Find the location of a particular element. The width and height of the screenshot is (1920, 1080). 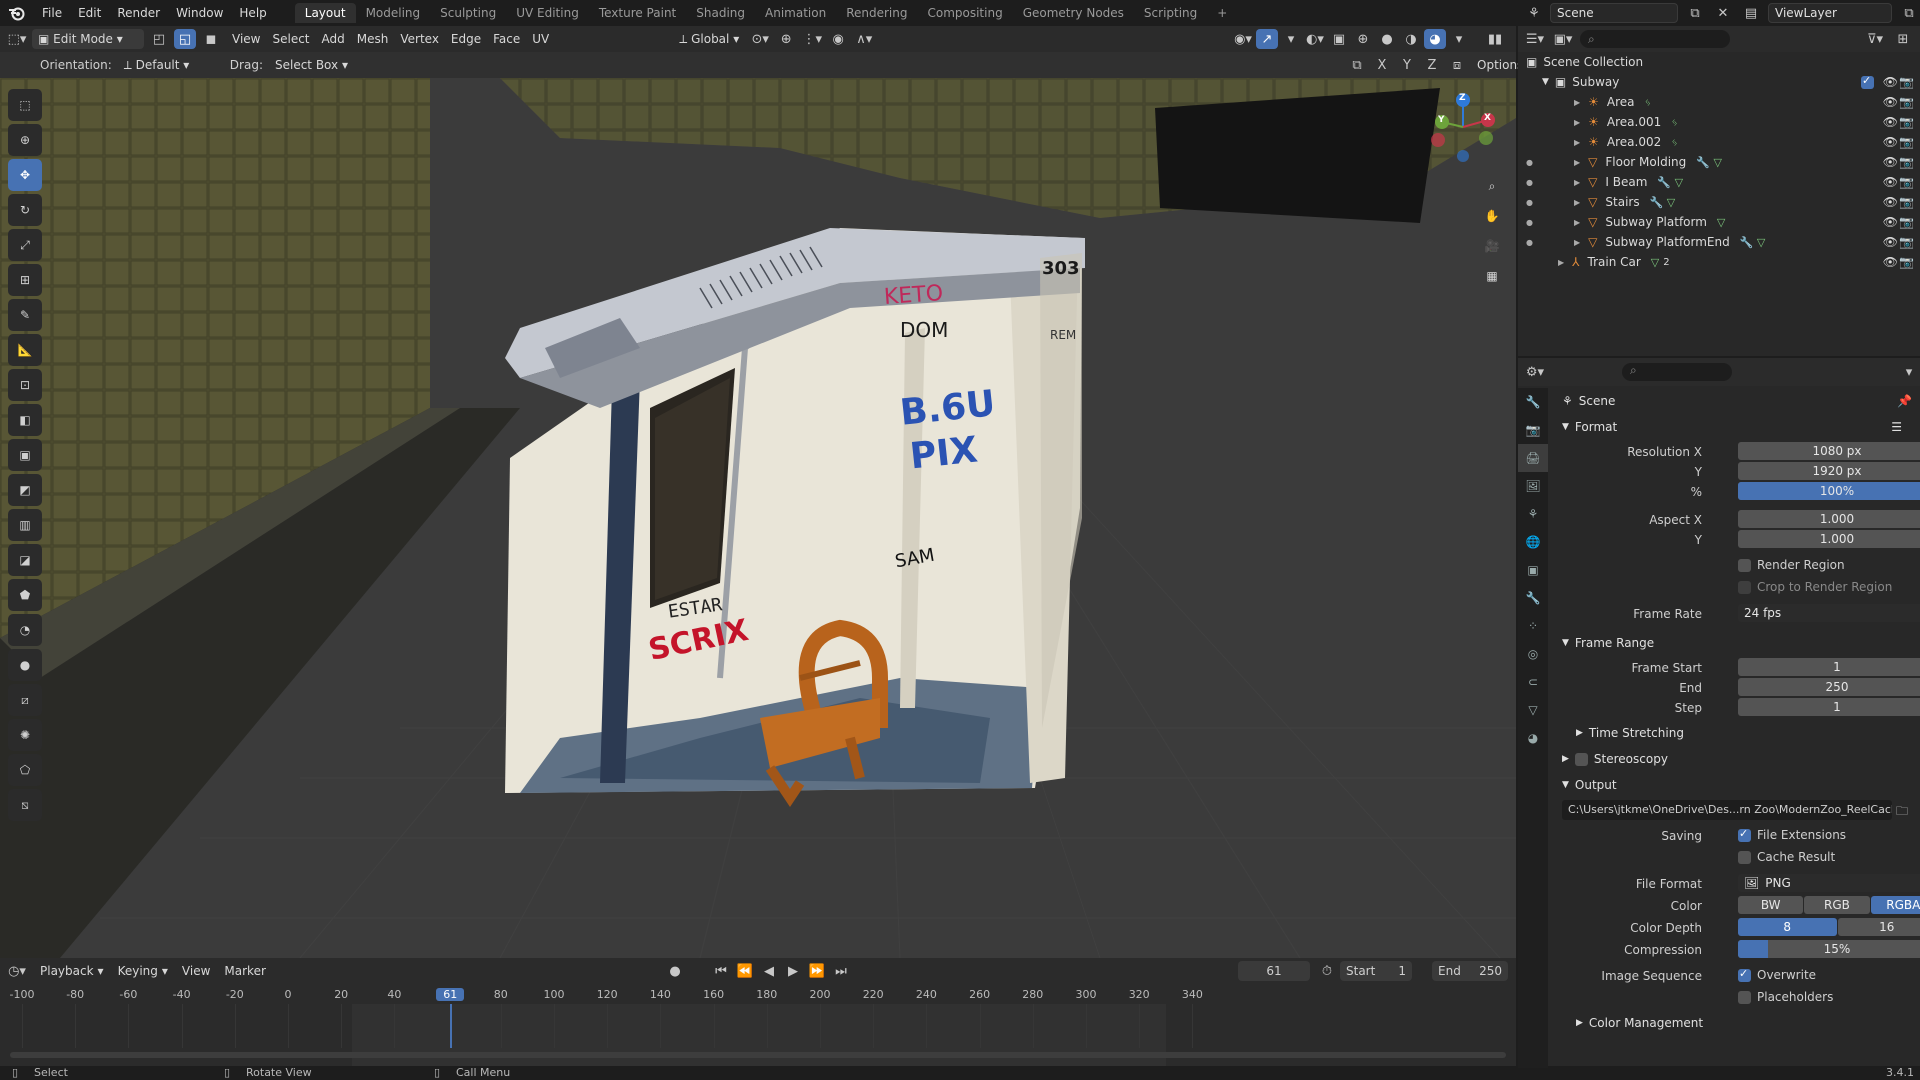

properties-options-icon: ▾ is located at coordinates (1909, 372).